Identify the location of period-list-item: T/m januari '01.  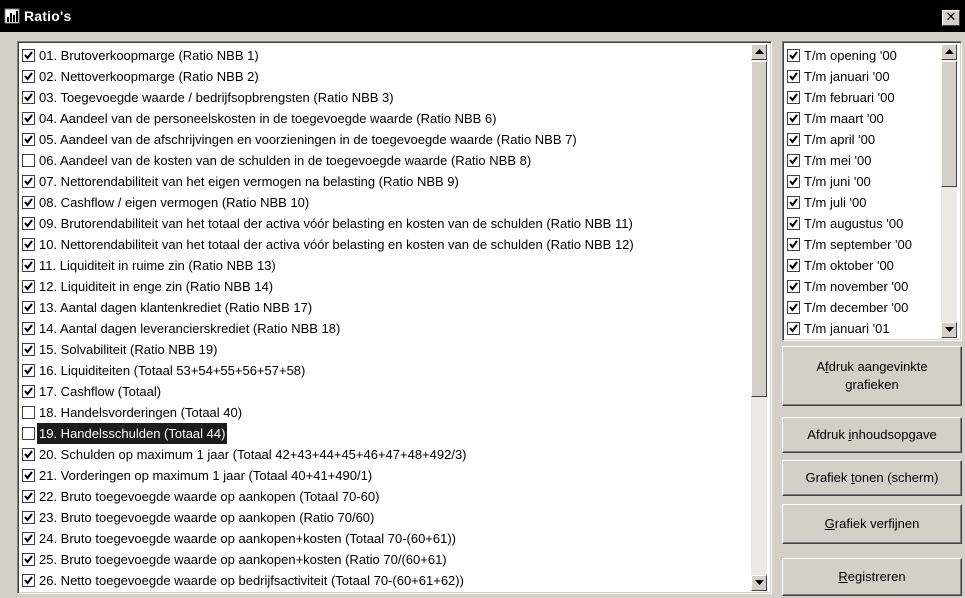
(861, 328).